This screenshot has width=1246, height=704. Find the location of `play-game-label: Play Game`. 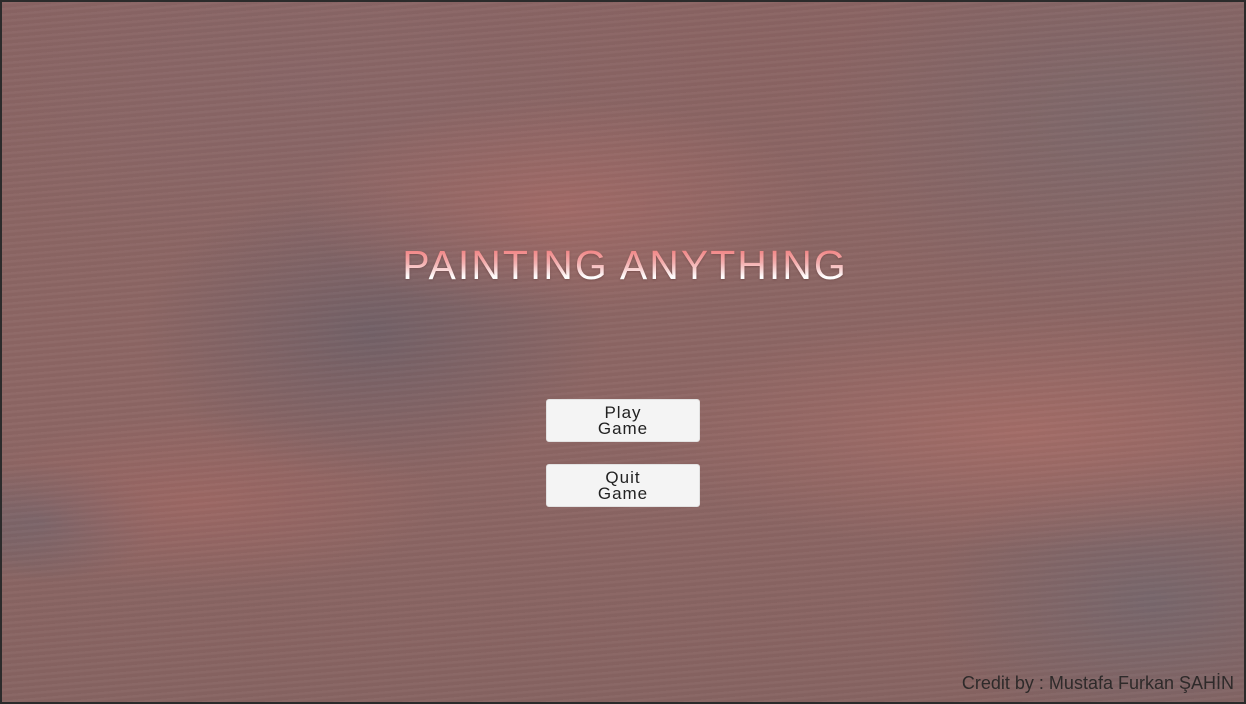

play-game-label: Play Game is located at coordinates (623, 420).